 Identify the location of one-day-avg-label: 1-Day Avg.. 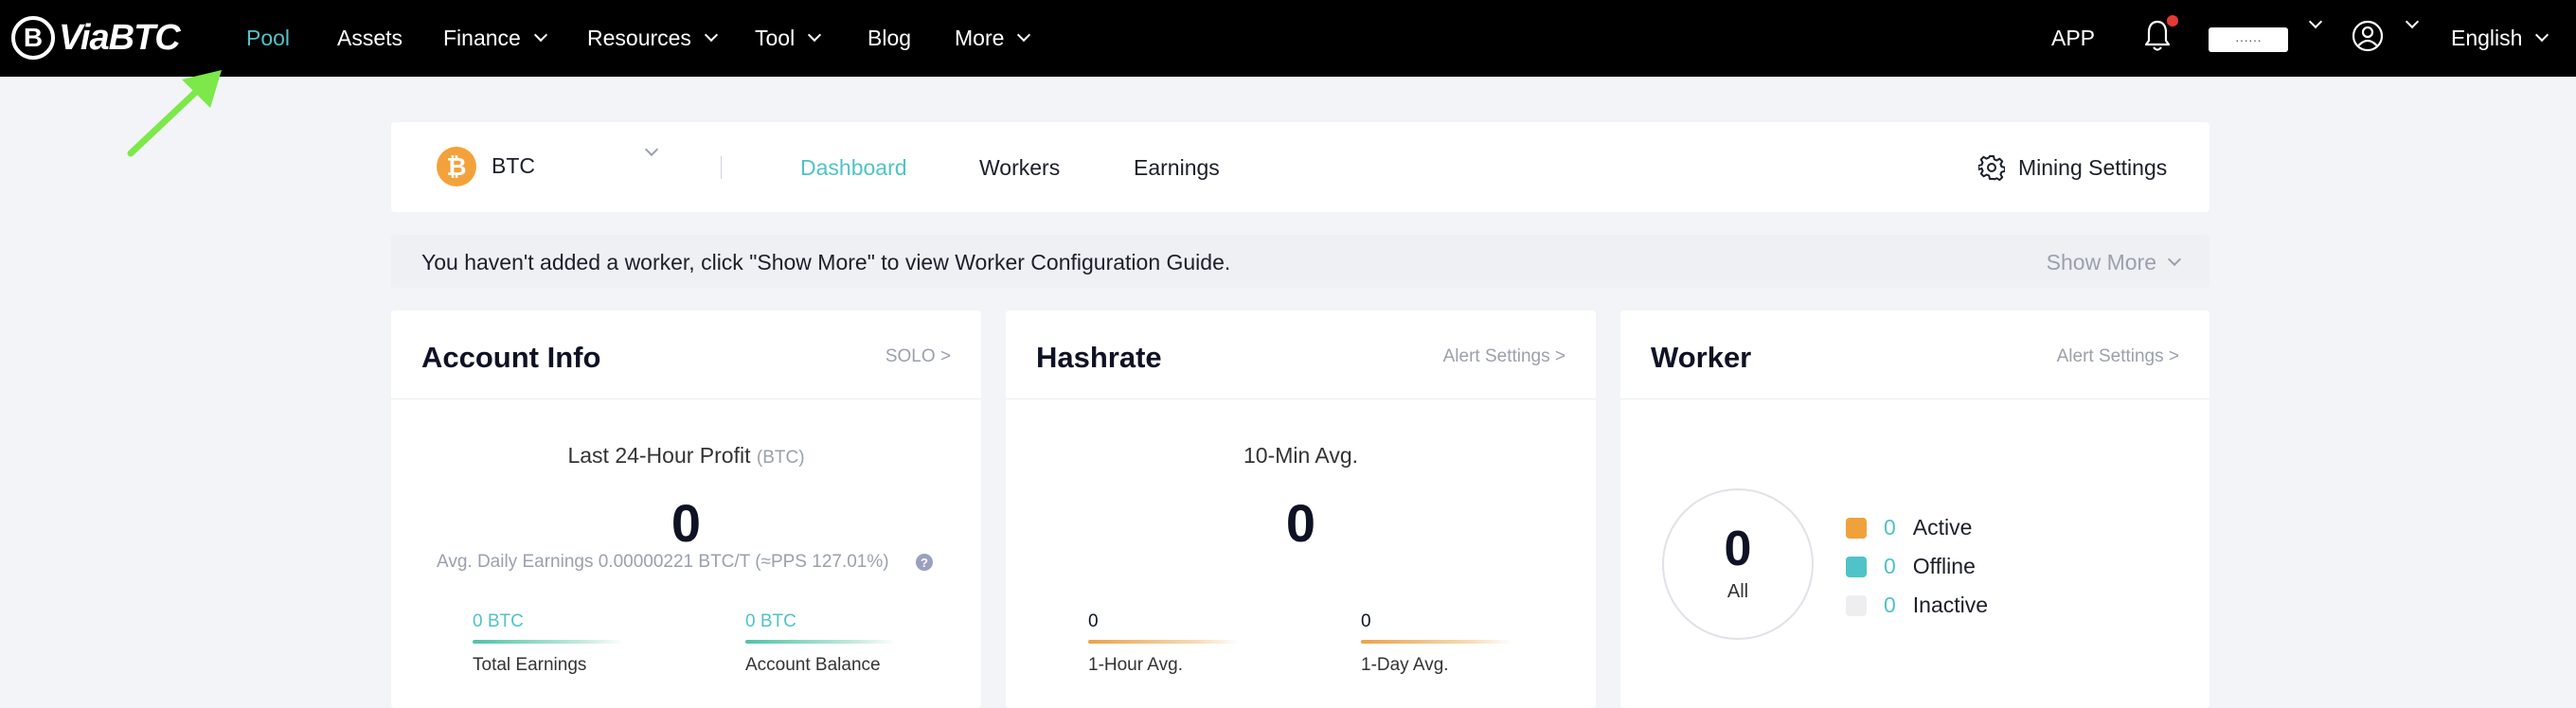
(1405, 665).